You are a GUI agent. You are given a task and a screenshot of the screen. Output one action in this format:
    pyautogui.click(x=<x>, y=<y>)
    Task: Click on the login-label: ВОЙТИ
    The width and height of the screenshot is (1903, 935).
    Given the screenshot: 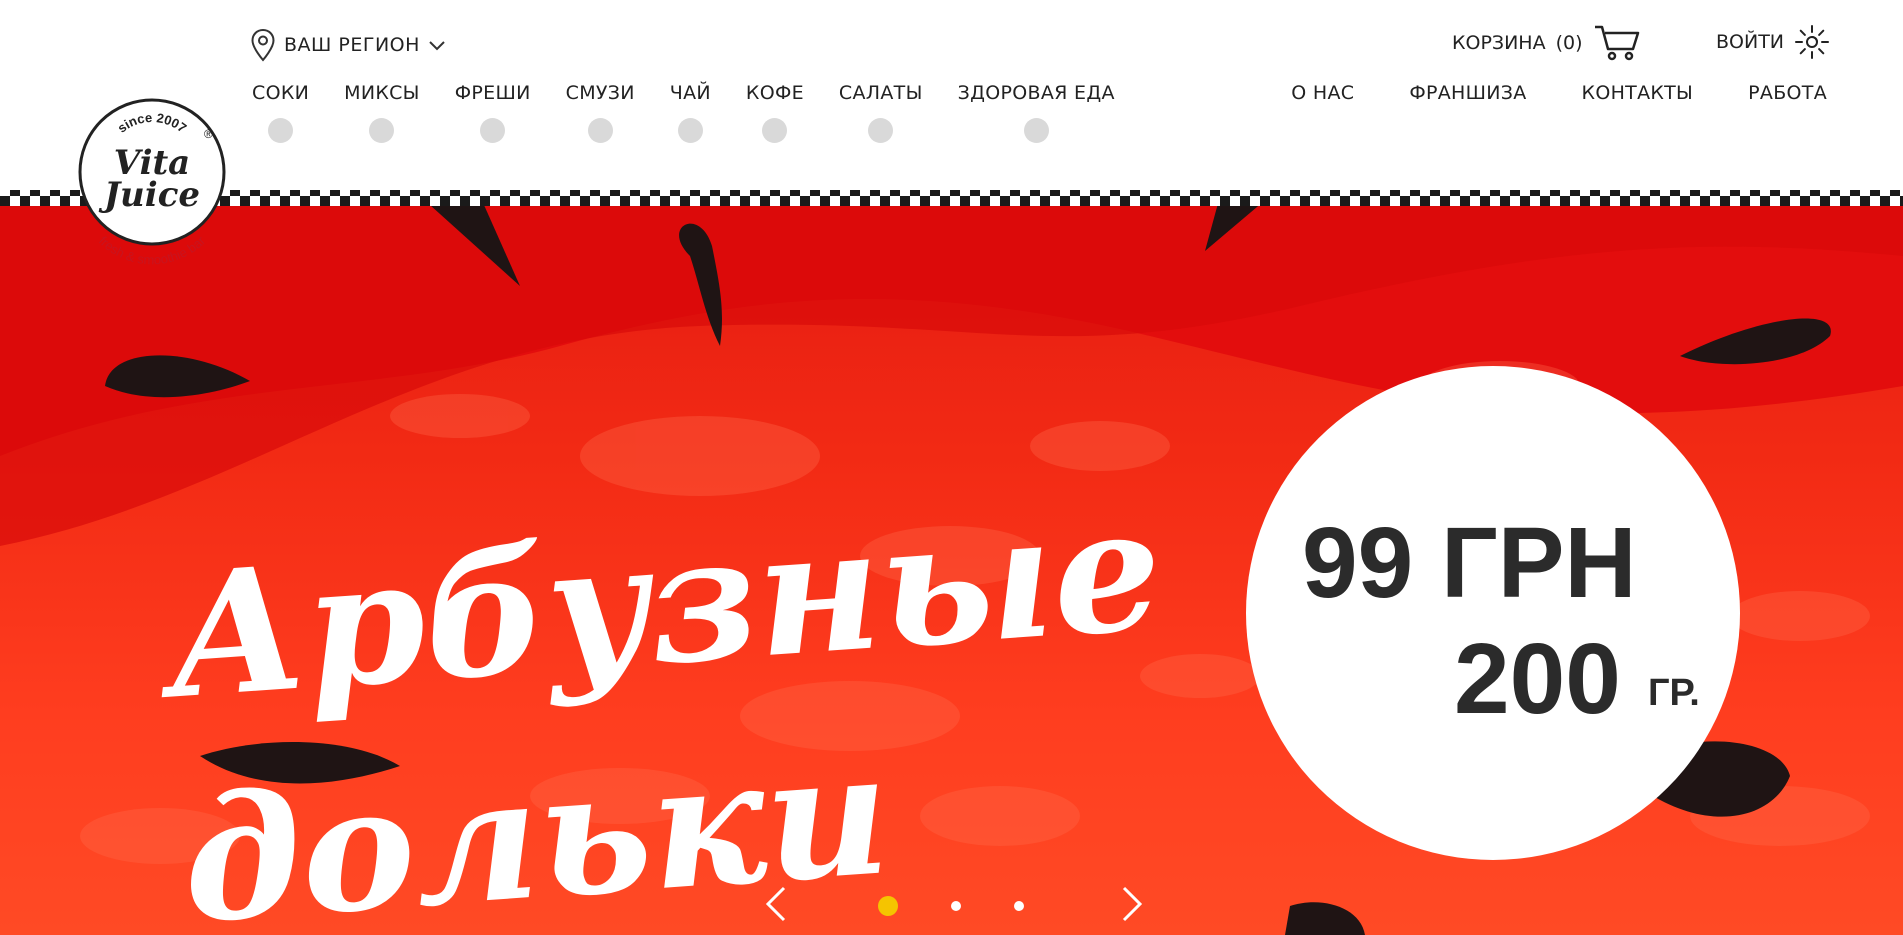 What is the action you would take?
    pyautogui.click(x=1750, y=42)
    